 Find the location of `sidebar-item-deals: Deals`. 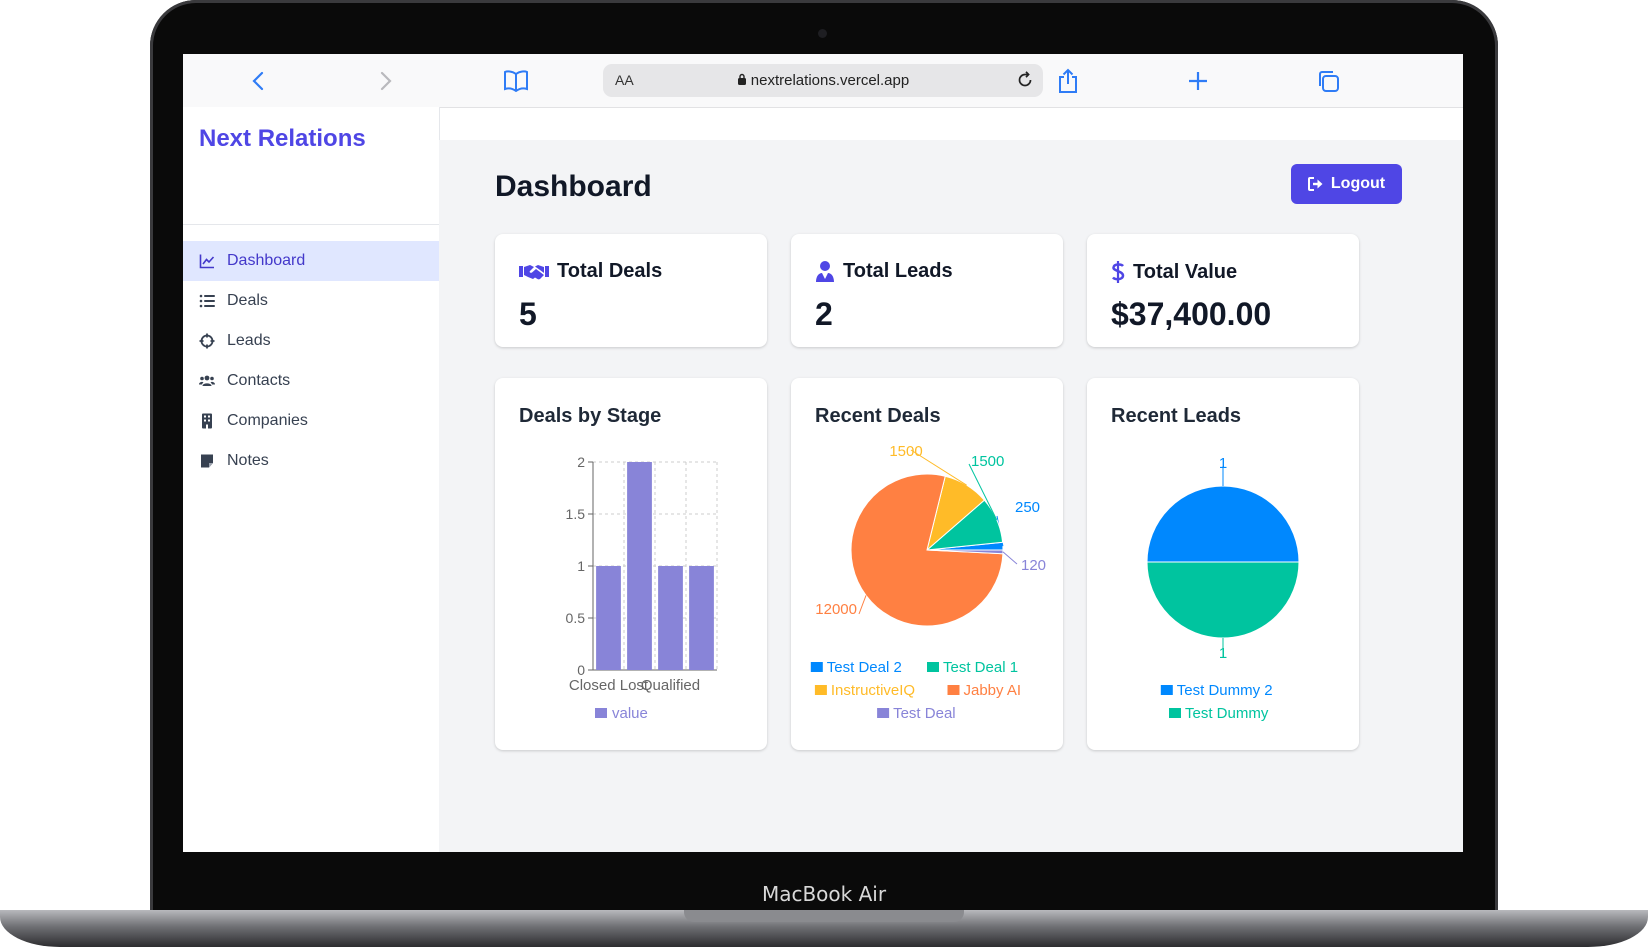

sidebar-item-deals: Deals is located at coordinates (311, 301).